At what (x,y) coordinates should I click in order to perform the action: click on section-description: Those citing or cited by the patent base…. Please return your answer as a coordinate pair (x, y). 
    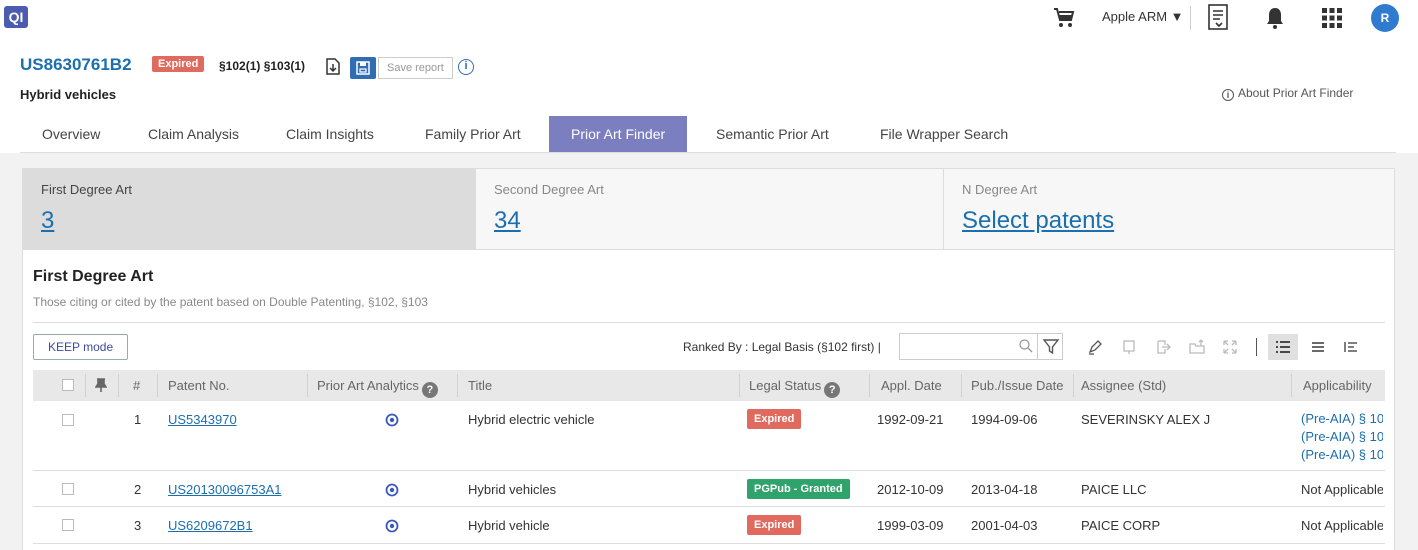
    Looking at the image, I should click on (230, 302).